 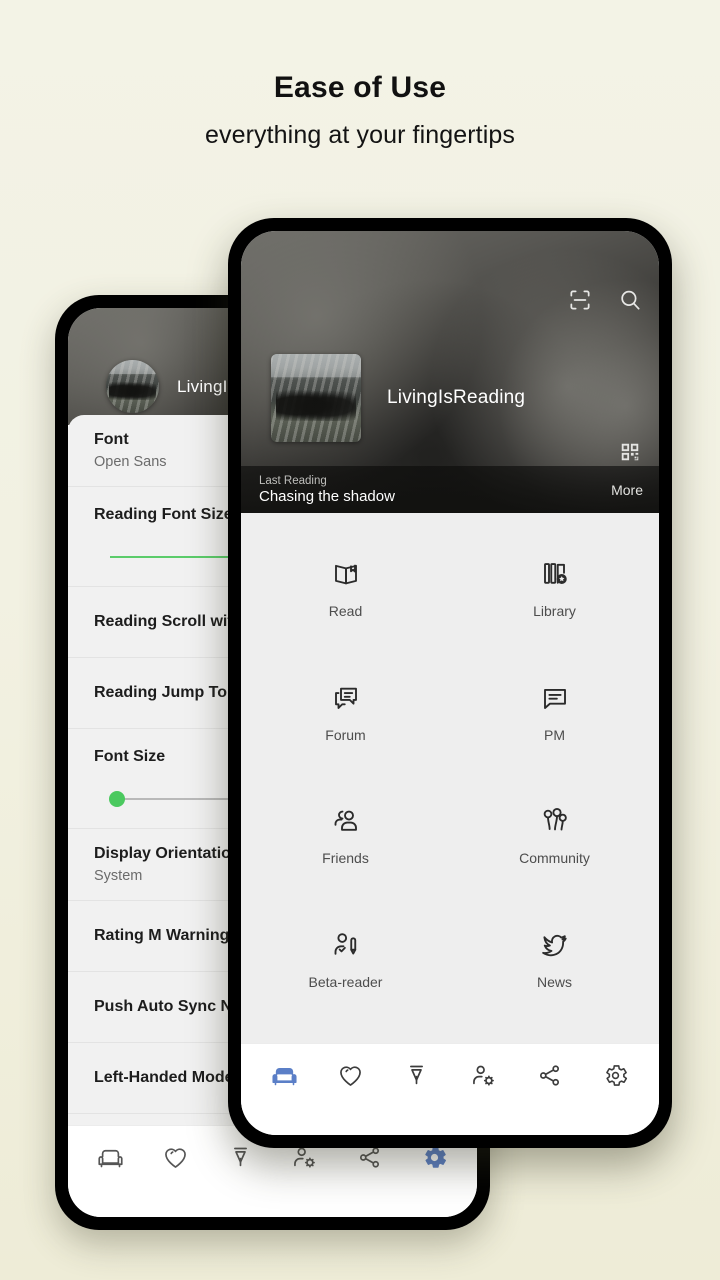 What do you see at coordinates (450, 1089) in the screenshot?
I see `front-bottom-nav` at bounding box center [450, 1089].